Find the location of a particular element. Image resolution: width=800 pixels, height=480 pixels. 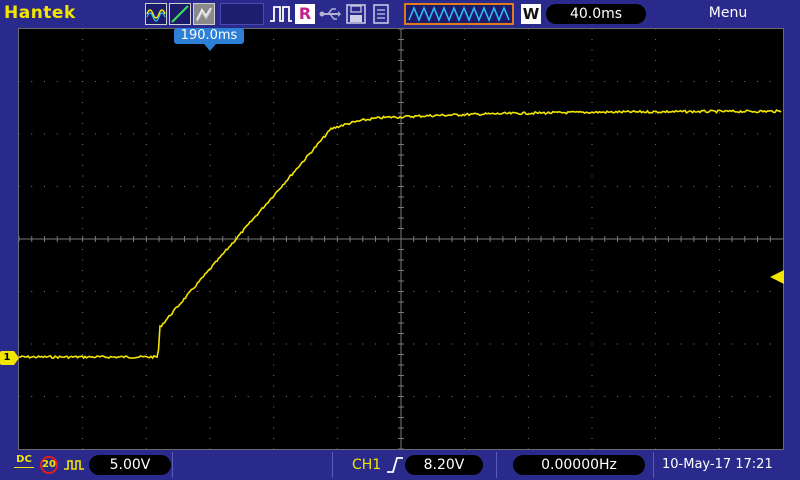

rising-edge-icon is located at coordinates (395, 465).